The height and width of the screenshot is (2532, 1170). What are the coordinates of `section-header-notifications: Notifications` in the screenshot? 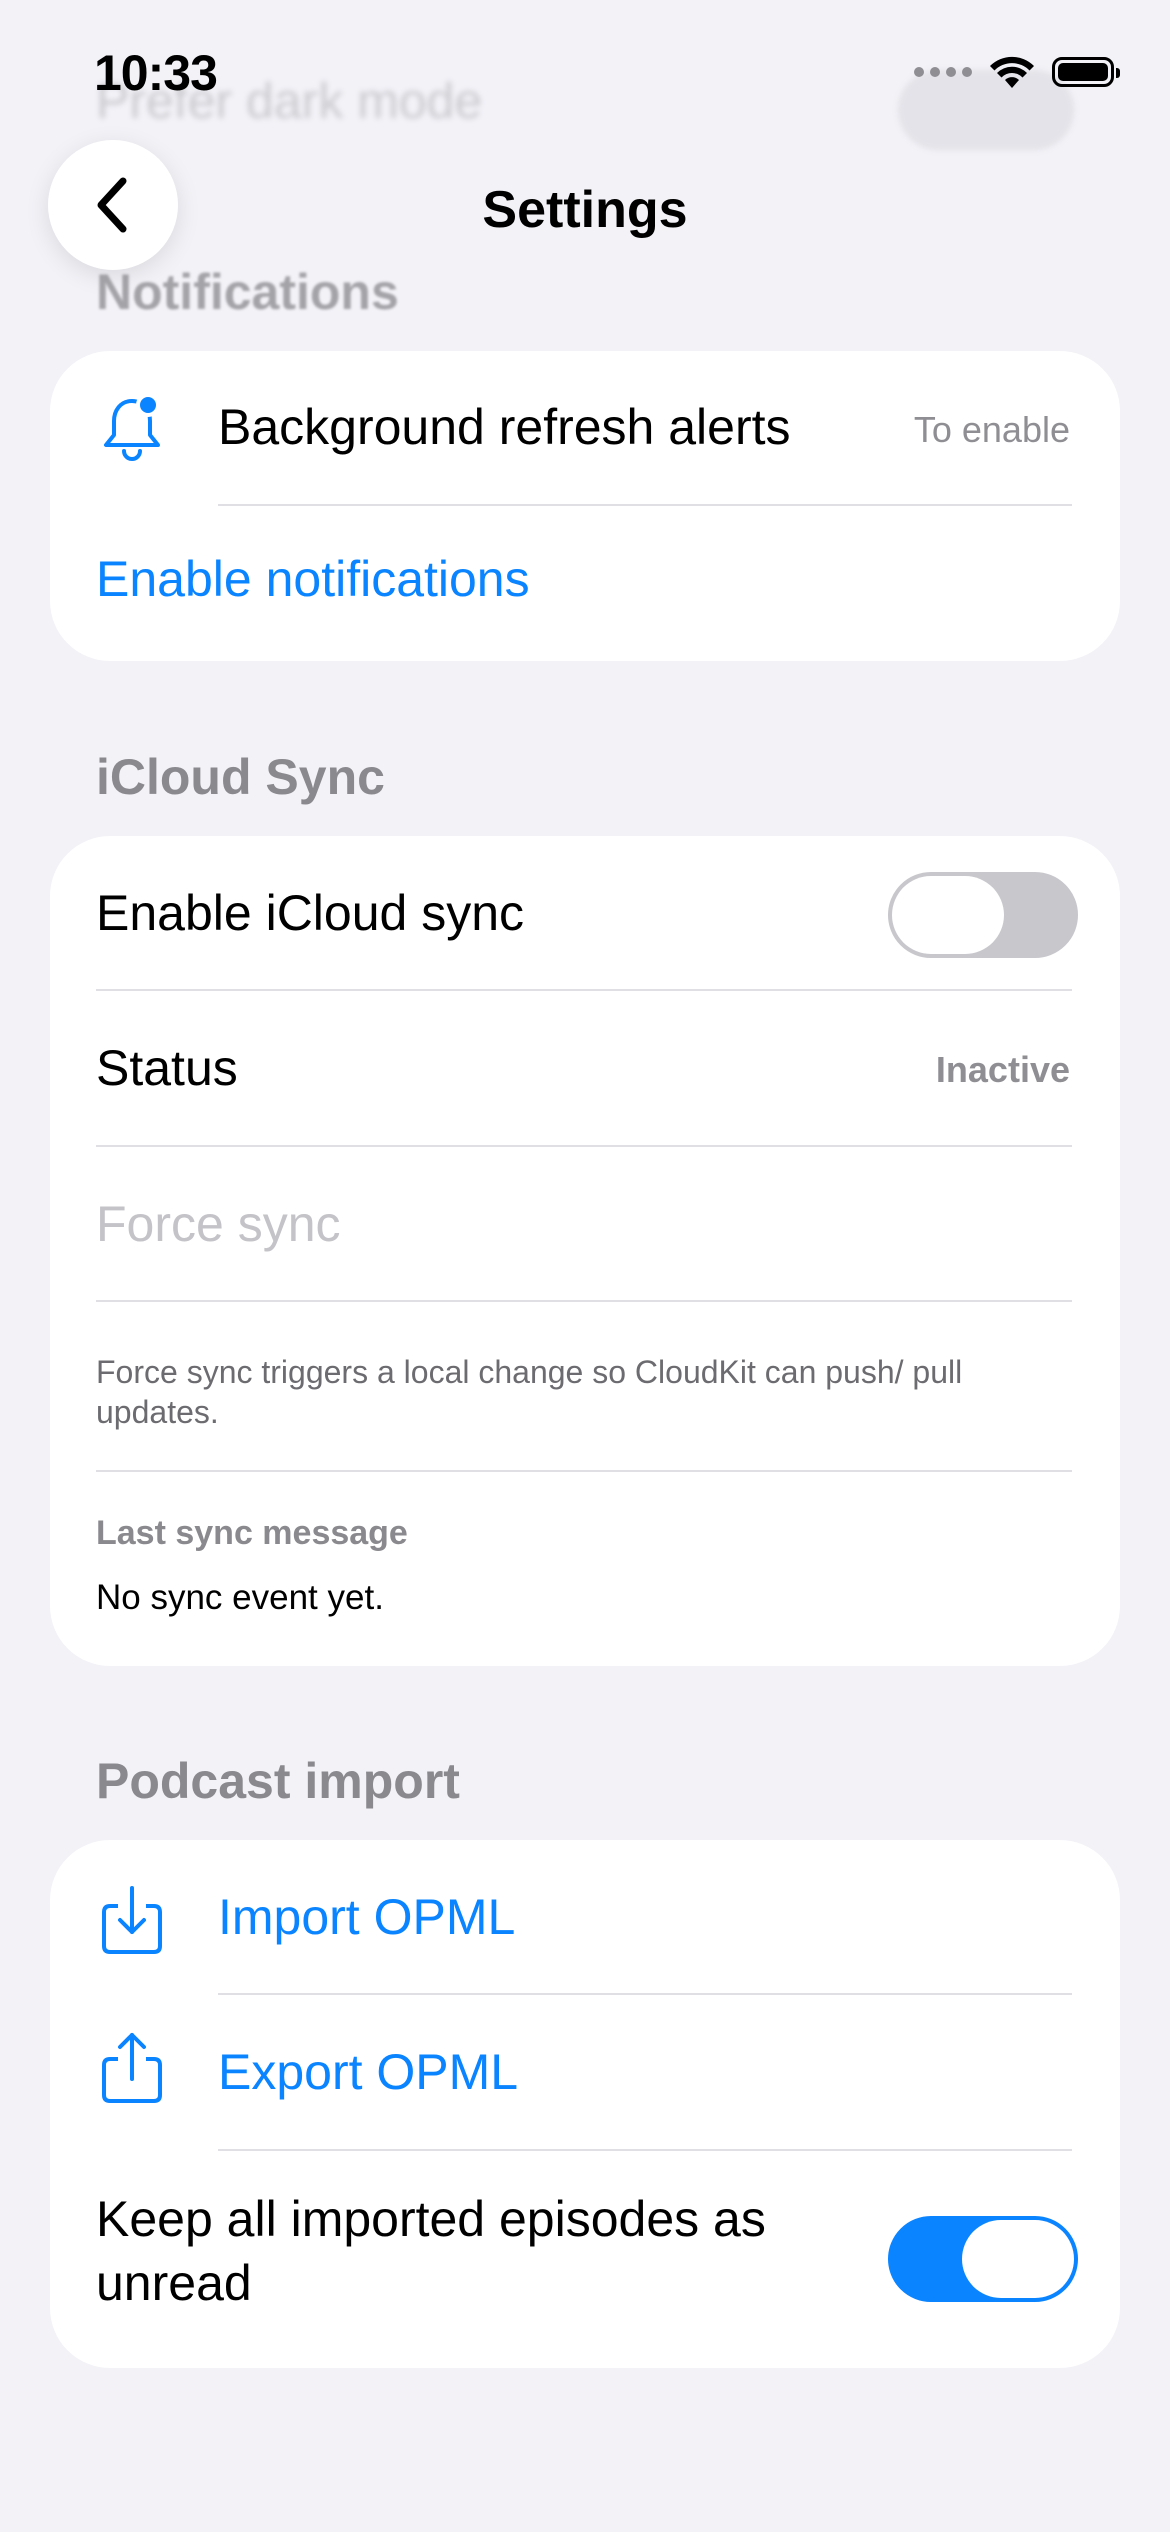 It's located at (247, 292).